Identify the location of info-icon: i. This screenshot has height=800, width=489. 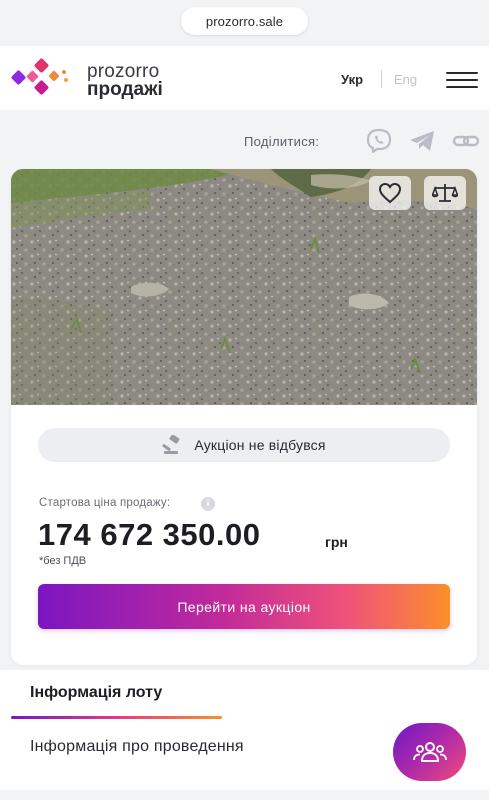
(208, 504).